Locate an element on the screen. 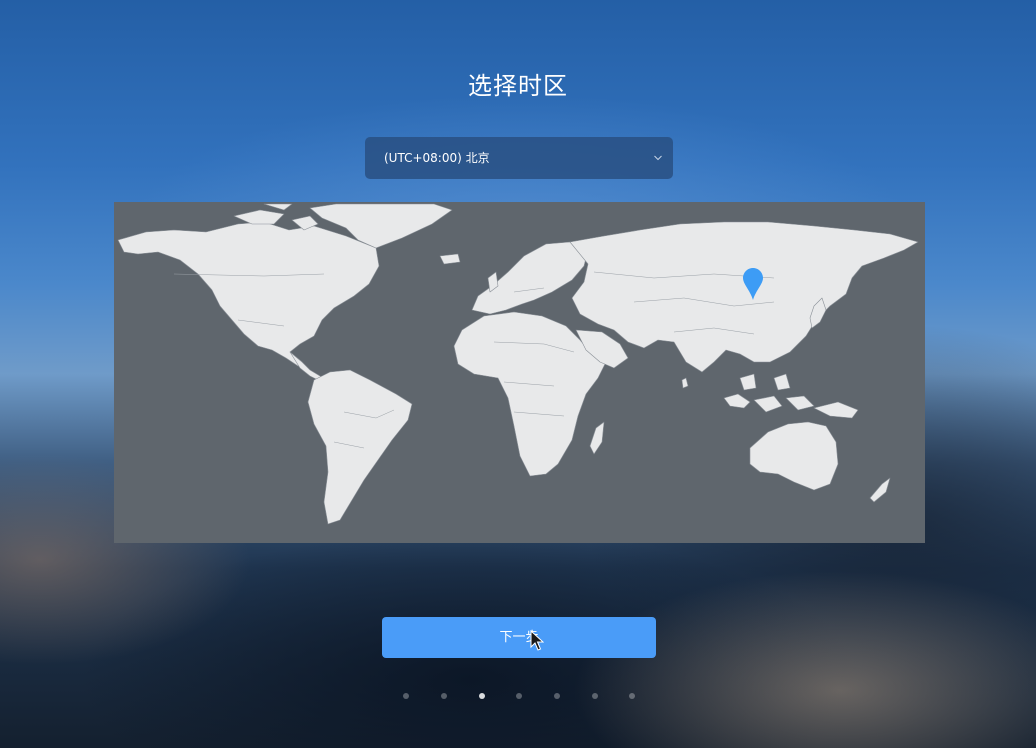 Image resolution: width=1036 pixels, height=748 pixels. iceland-landmass is located at coordinates (450, 259).